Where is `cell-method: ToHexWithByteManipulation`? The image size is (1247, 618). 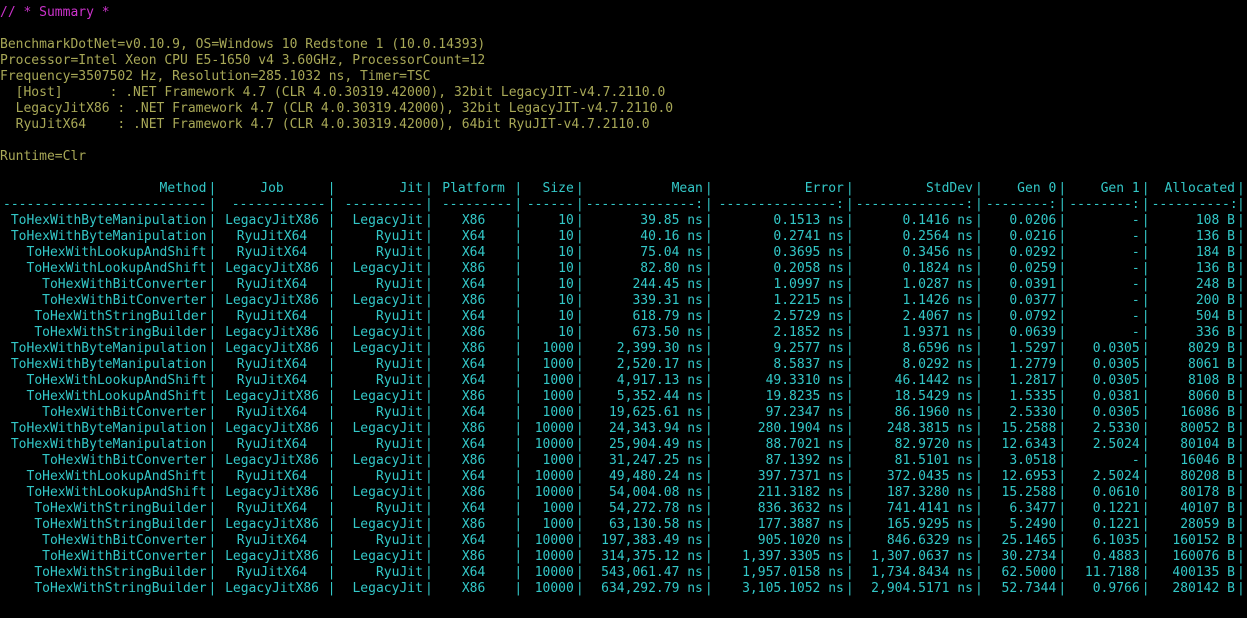
cell-method: ToHexWithByteManipulation is located at coordinates (108, 348).